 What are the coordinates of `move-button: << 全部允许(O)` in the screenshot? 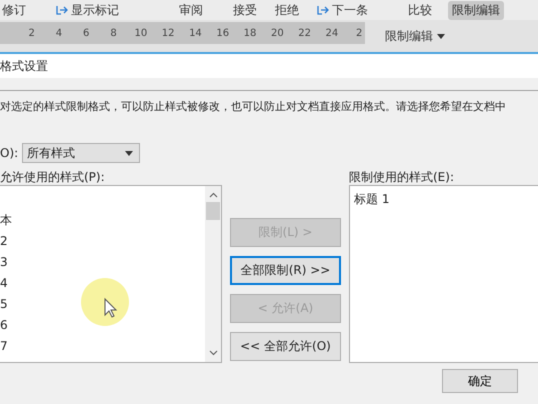 It's located at (285, 346).